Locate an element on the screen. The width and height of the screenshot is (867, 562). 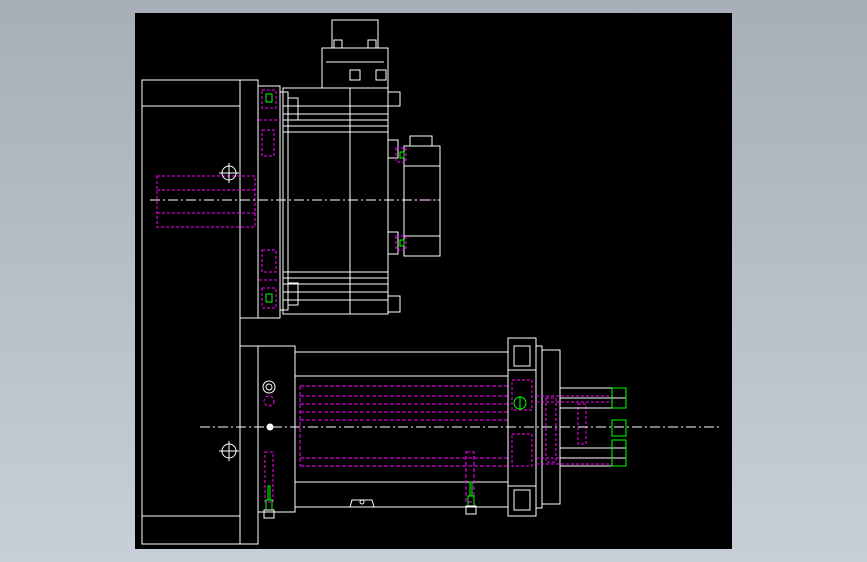
base-plate-group is located at coordinates (200, 312).